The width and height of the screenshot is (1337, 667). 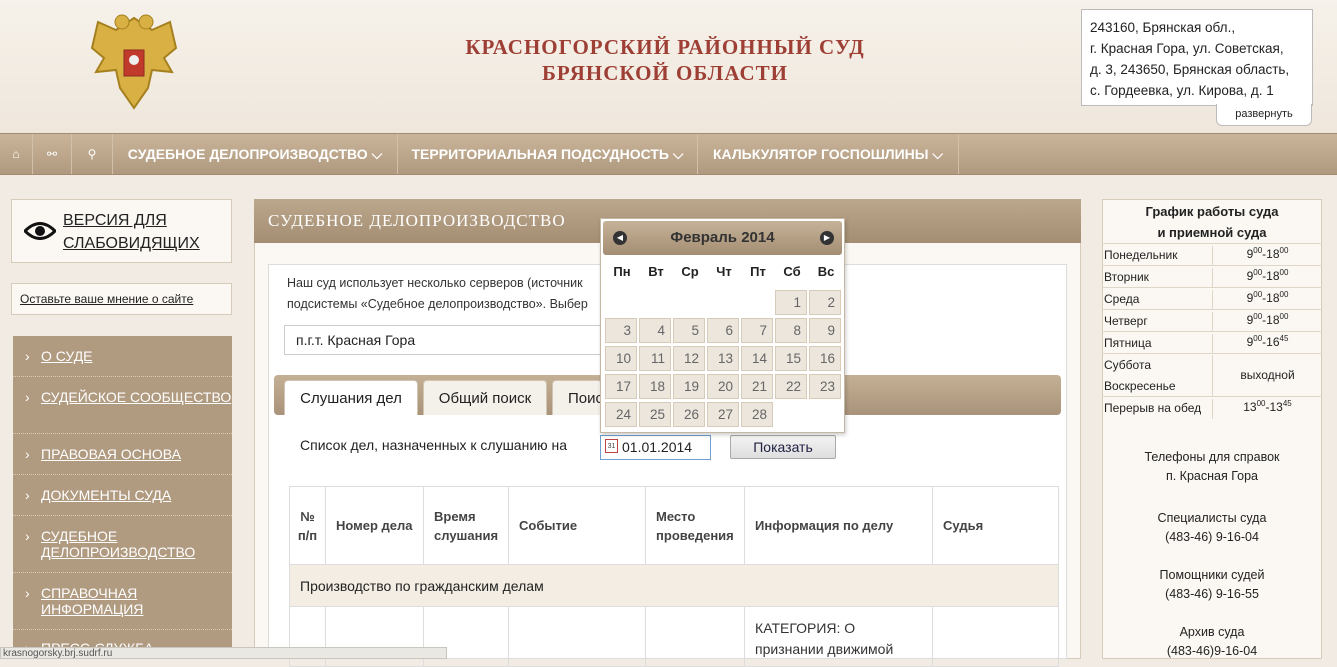 I want to click on calendar-day: 11, so click(x=655, y=358).